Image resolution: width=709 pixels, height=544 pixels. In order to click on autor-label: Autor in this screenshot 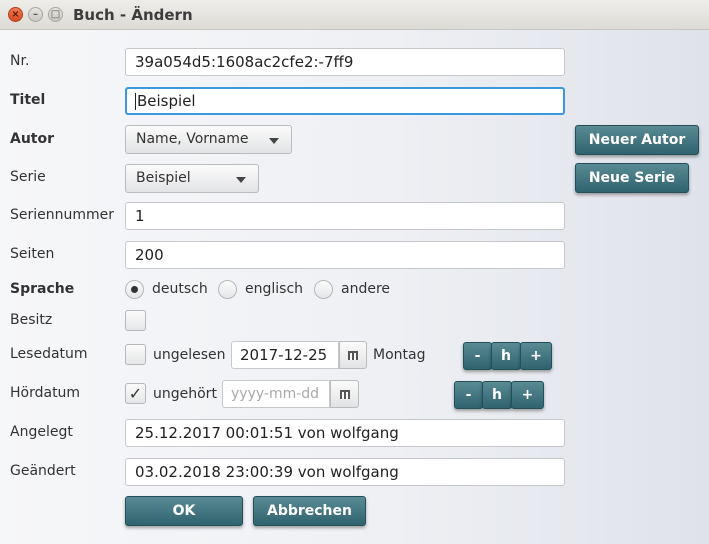, I will do `click(32, 139)`.